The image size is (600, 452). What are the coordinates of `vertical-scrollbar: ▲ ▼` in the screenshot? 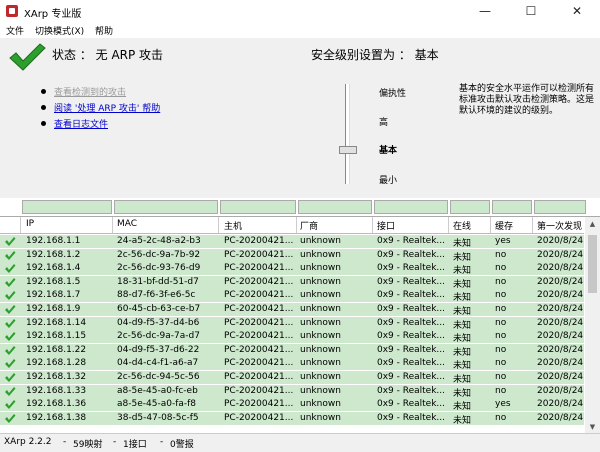 It's located at (592, 325).